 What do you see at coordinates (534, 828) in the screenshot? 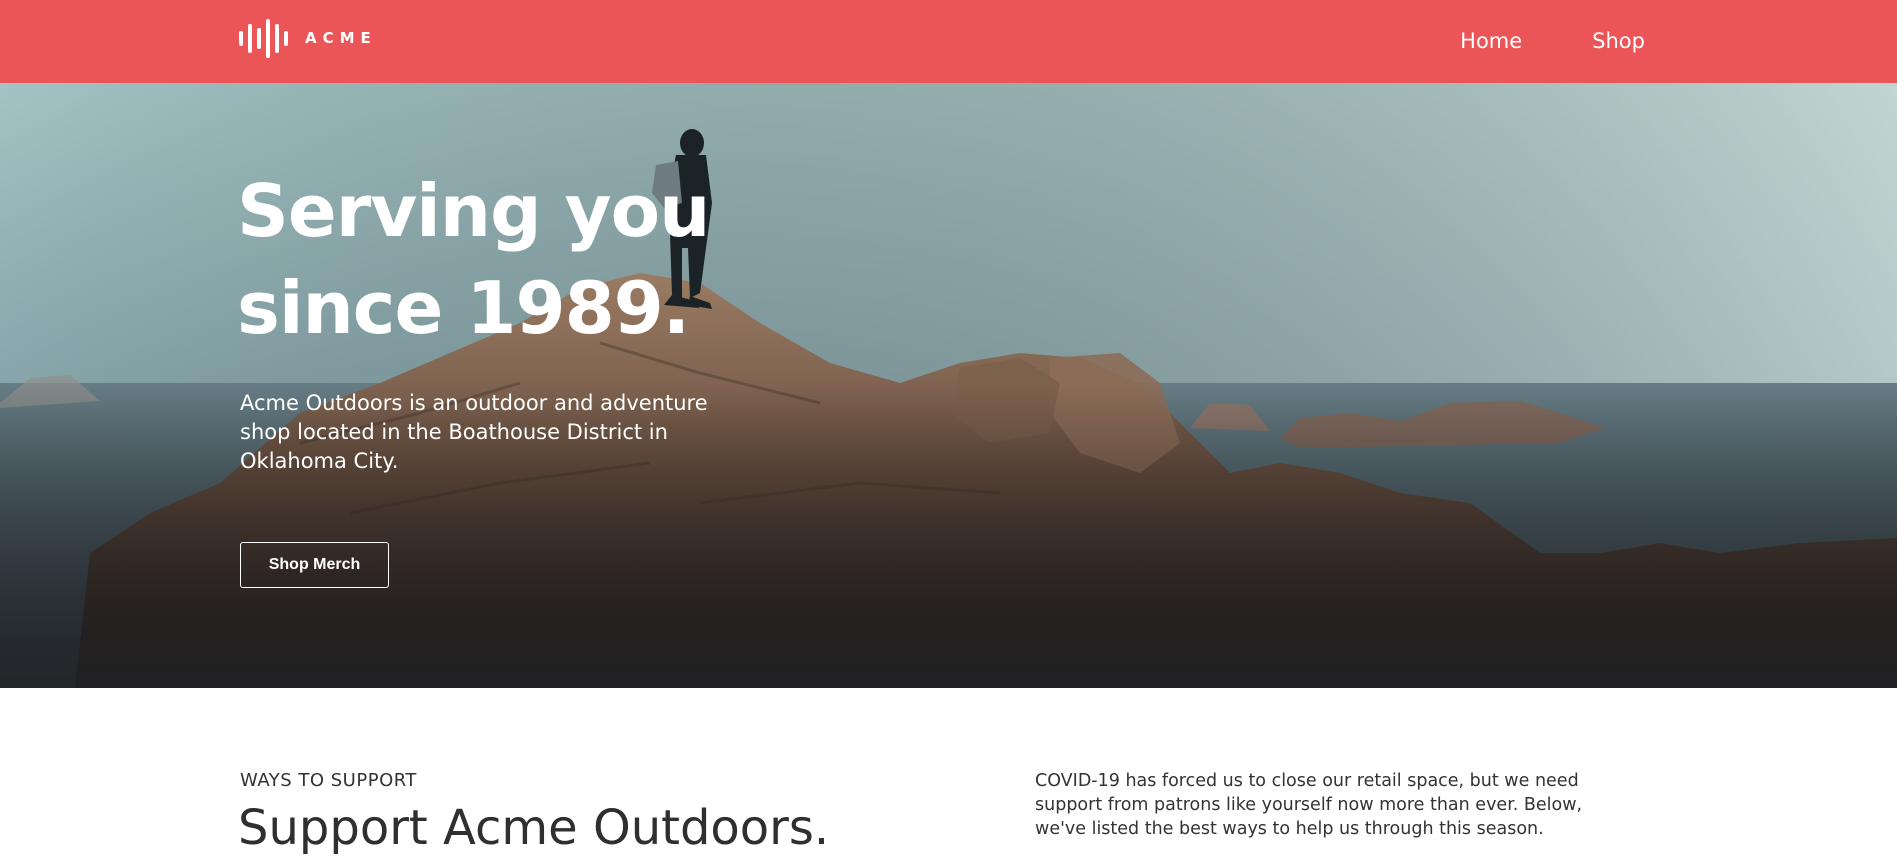
I see `support-title: Support Acme Outdoors.` at bounding box center [534, 828].